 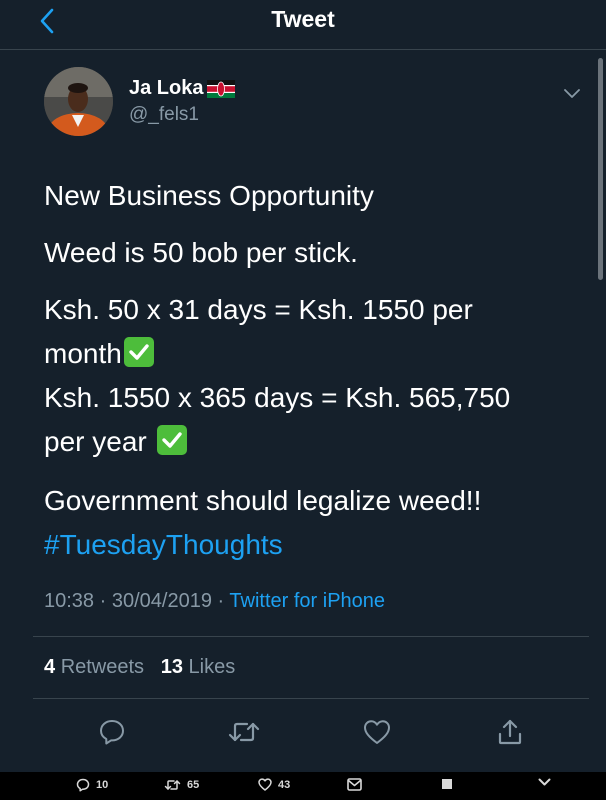 What do you see at coordinates (69, 601) in the screenshot?
I see `tweet-time: 10:38` at bounding box center [69, 601].